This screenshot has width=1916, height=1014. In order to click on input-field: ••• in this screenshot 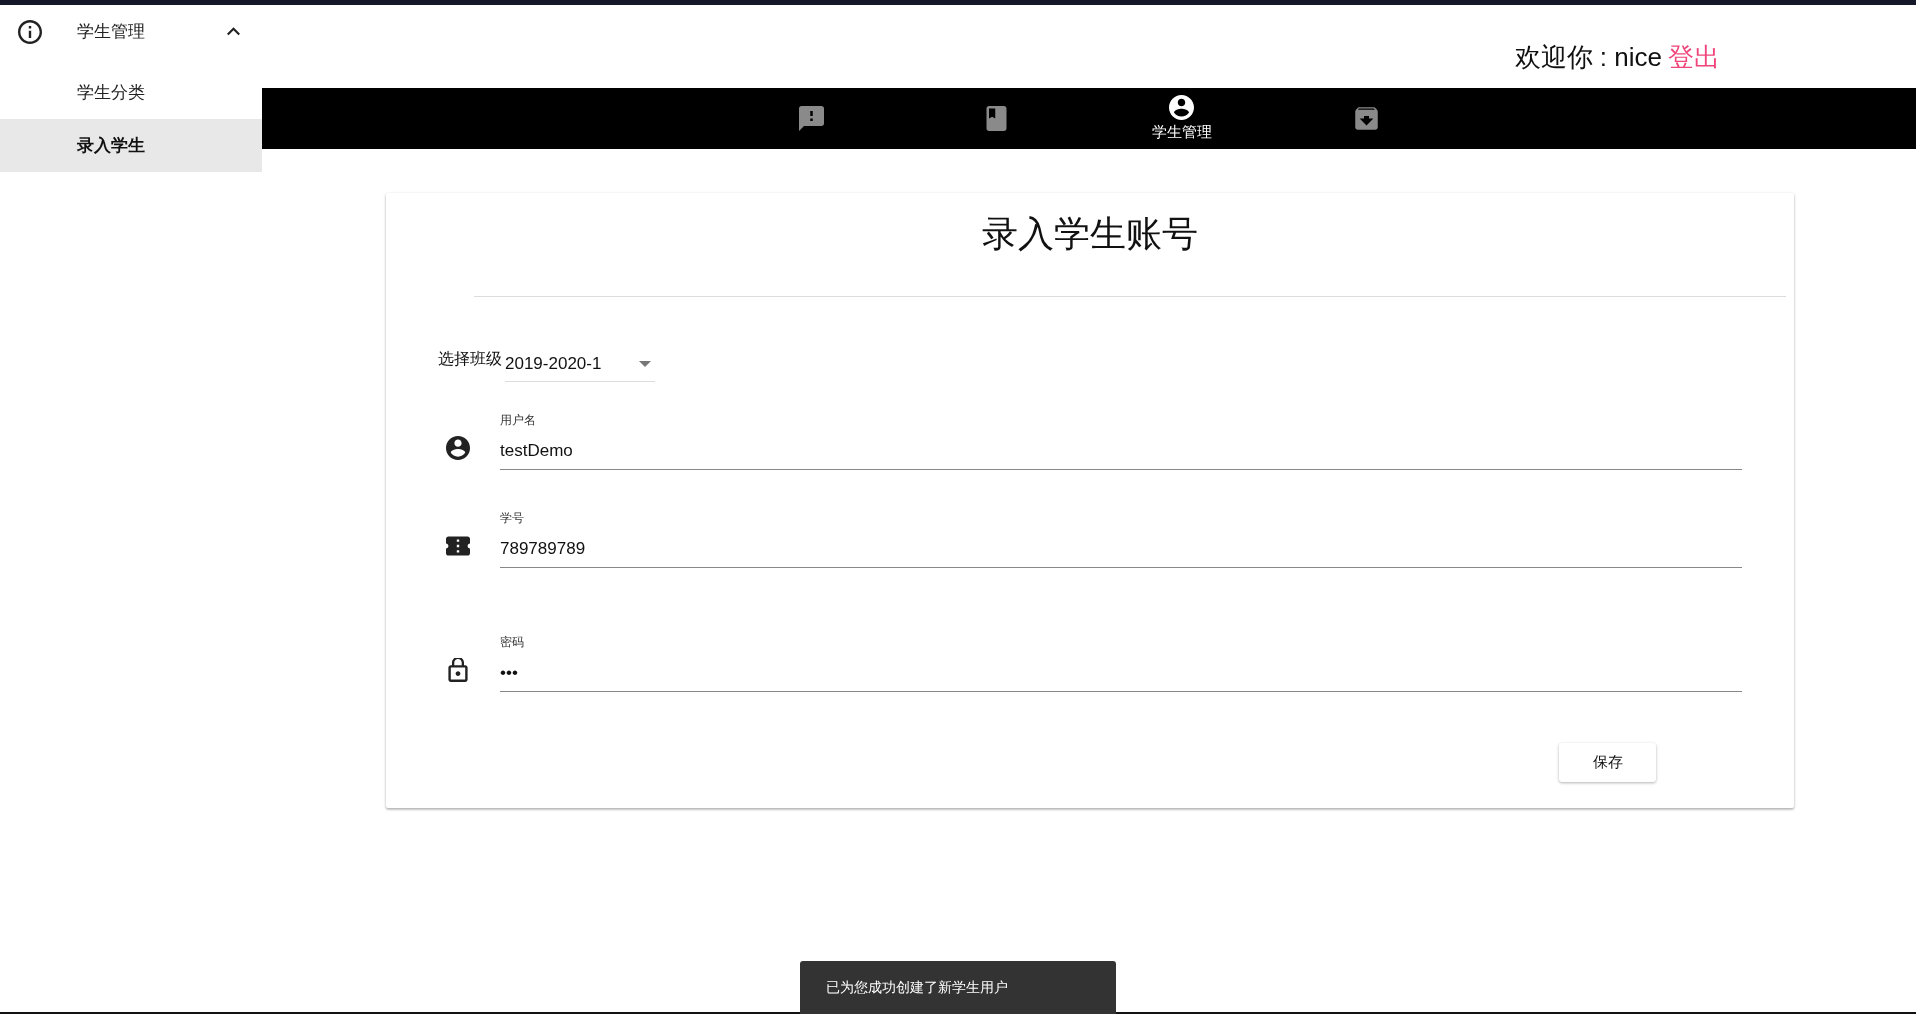, I will do `click(1121, 677)`.